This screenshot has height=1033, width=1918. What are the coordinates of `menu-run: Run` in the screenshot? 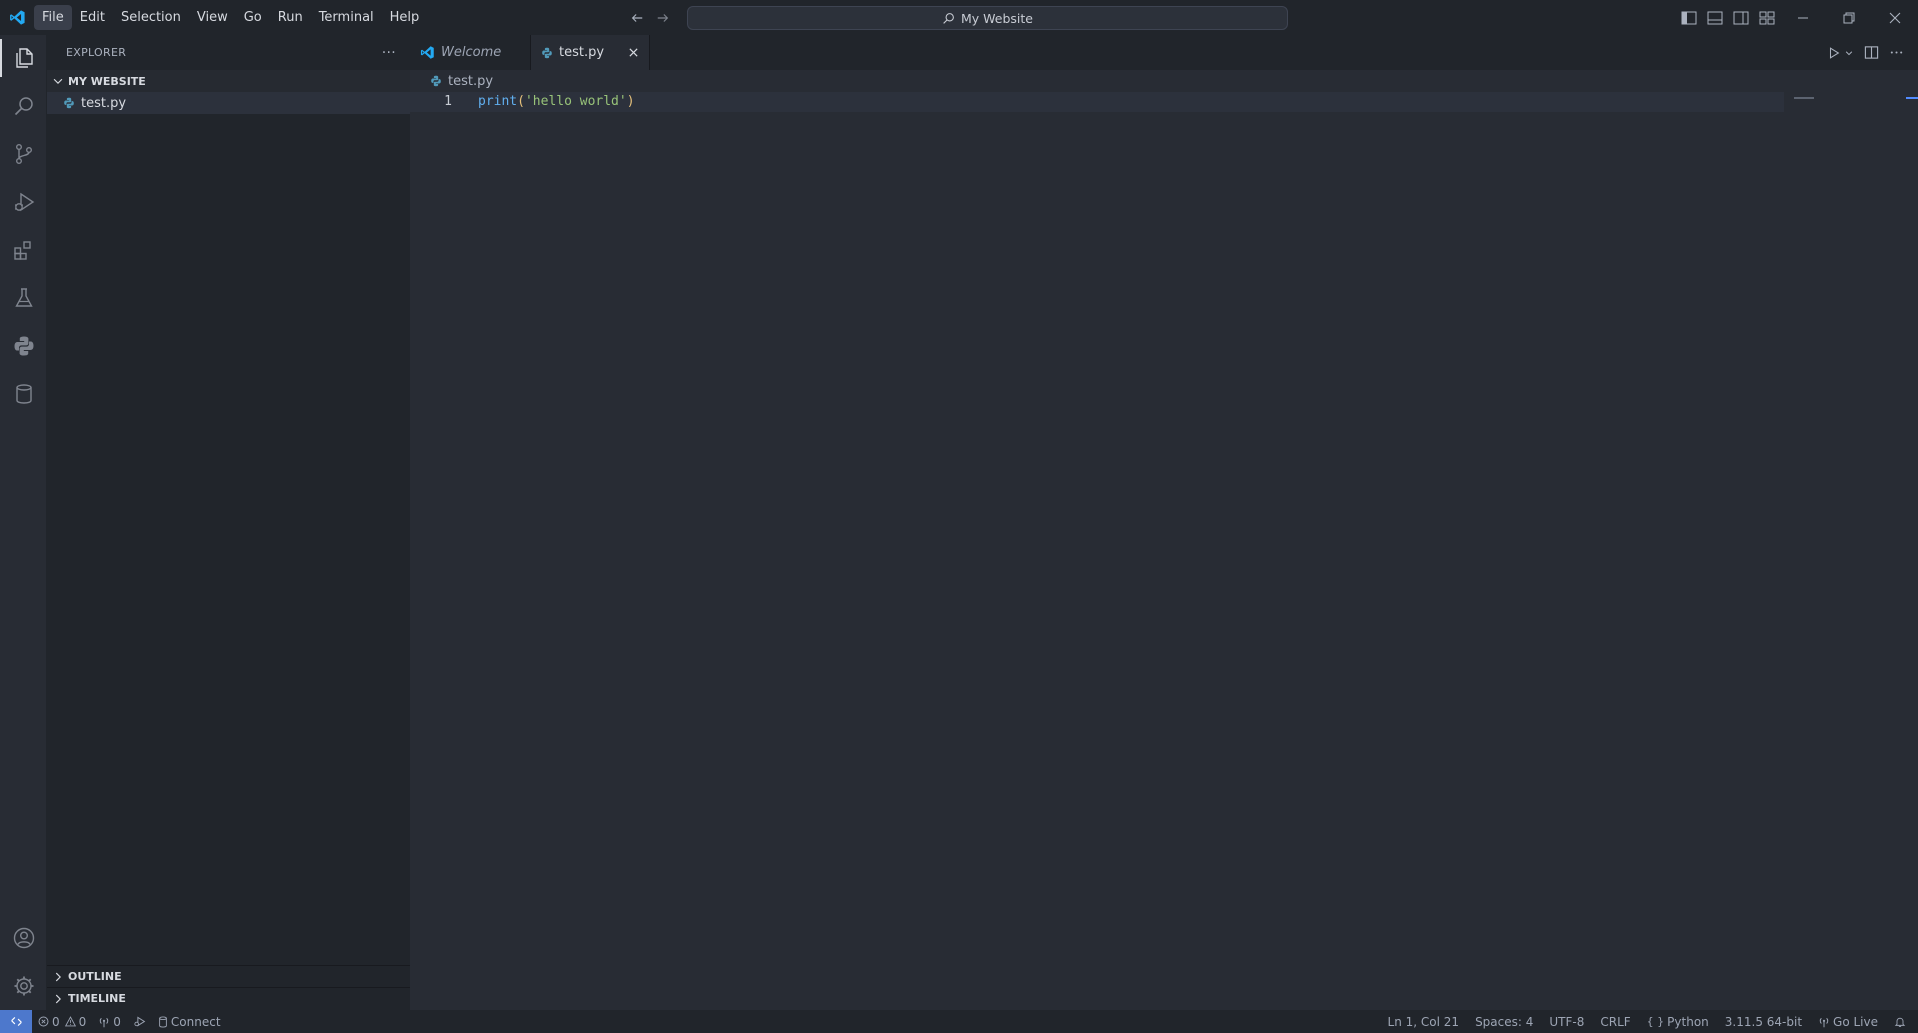 It's located at (290, 17).